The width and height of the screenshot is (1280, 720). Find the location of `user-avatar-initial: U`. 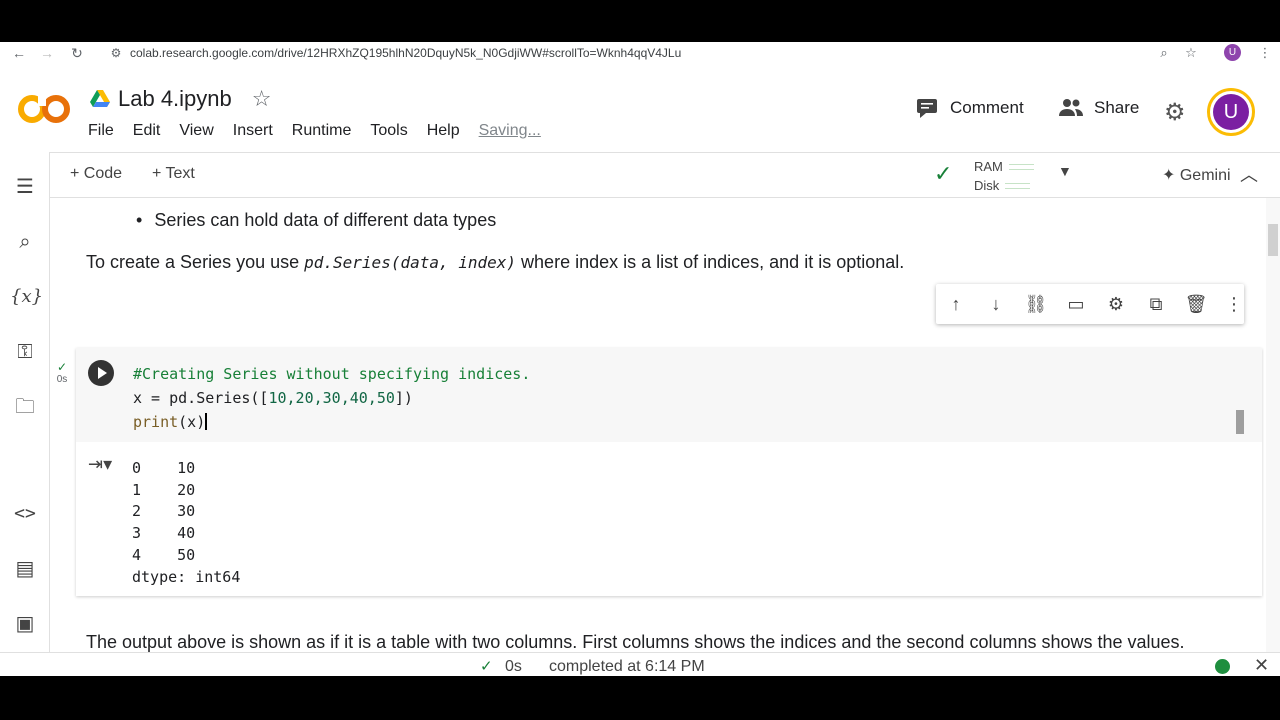

user-avatar-initial: U is located at coordinates (1231, 112).